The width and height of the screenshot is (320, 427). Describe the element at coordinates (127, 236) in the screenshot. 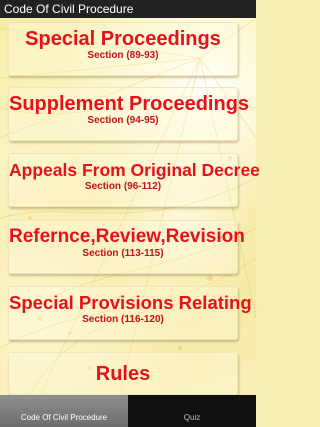

I see `menu-item-title: Refernce,Review,Revision` at that location.